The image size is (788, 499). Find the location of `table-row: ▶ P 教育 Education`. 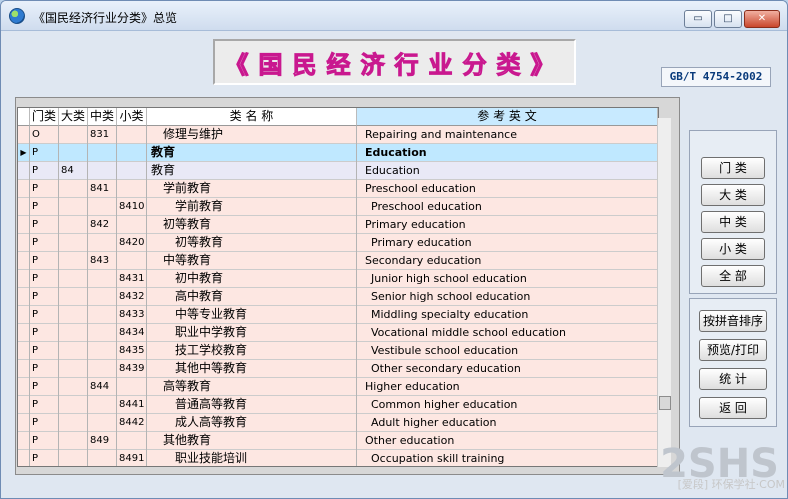

table-row: ▶ P 教育 Education is located at coordinates (338, 153).